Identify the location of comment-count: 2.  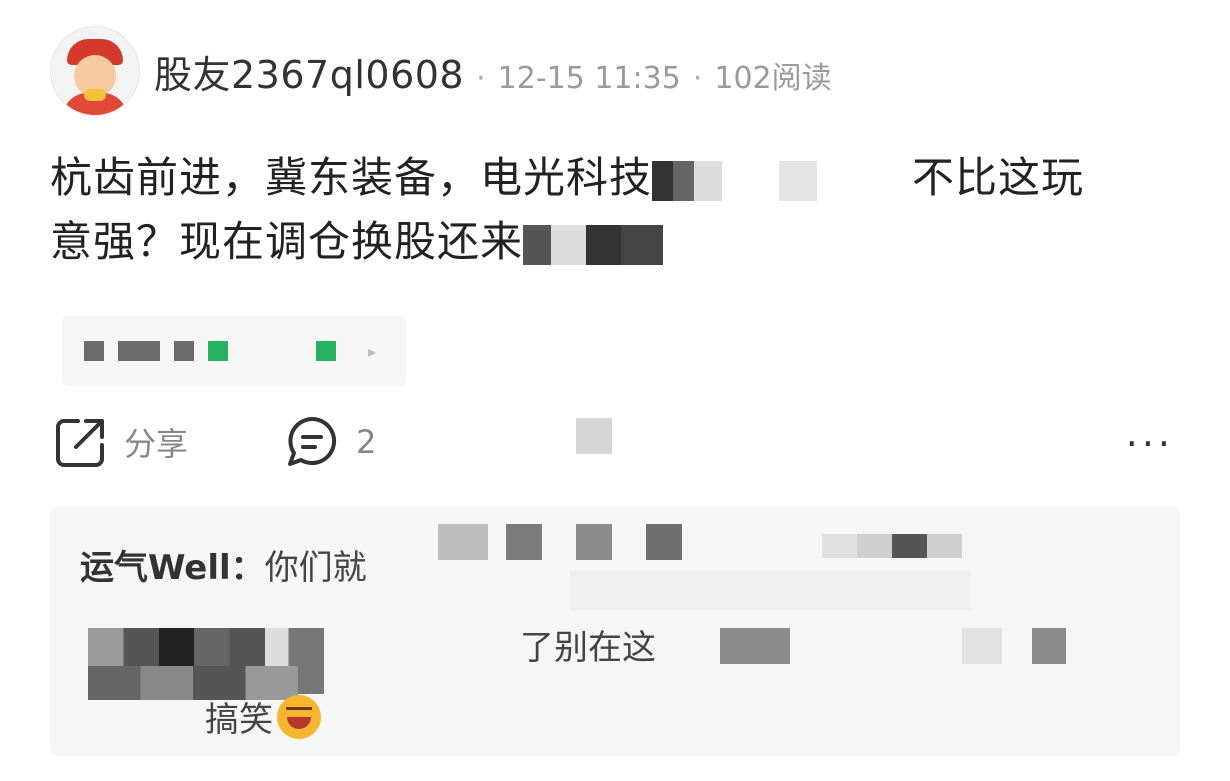
(366, 442).